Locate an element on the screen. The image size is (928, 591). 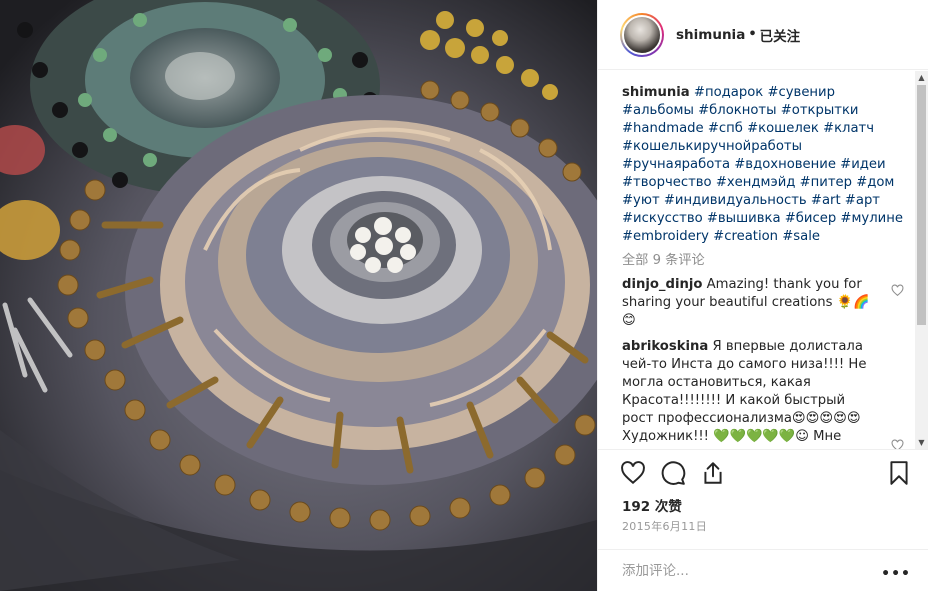
more-options-button: ••• is located at coordinates (896, 574).